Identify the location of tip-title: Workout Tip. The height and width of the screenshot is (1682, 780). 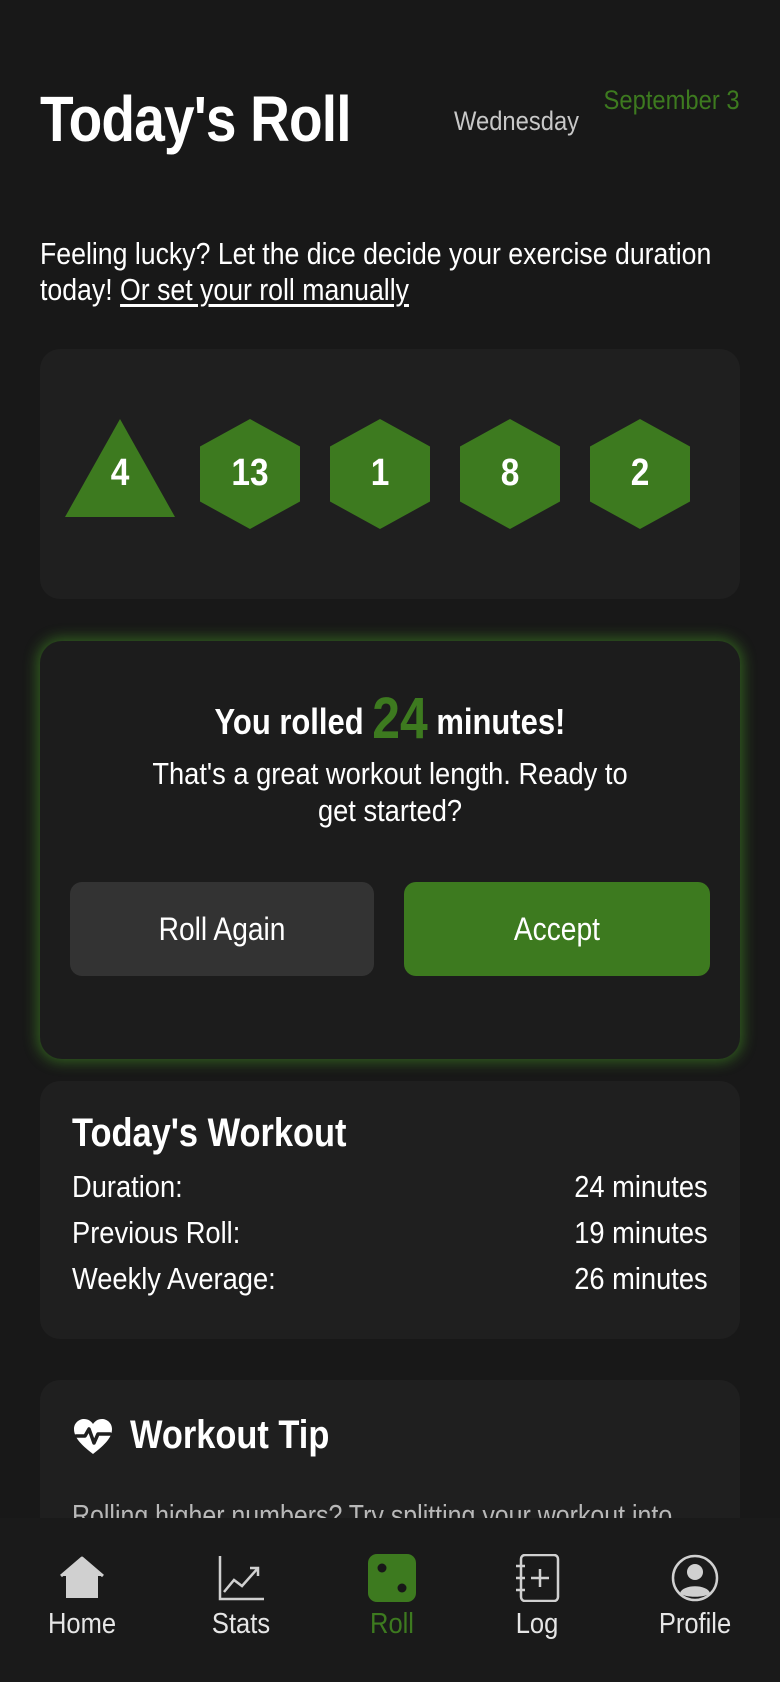
(230, 1435).